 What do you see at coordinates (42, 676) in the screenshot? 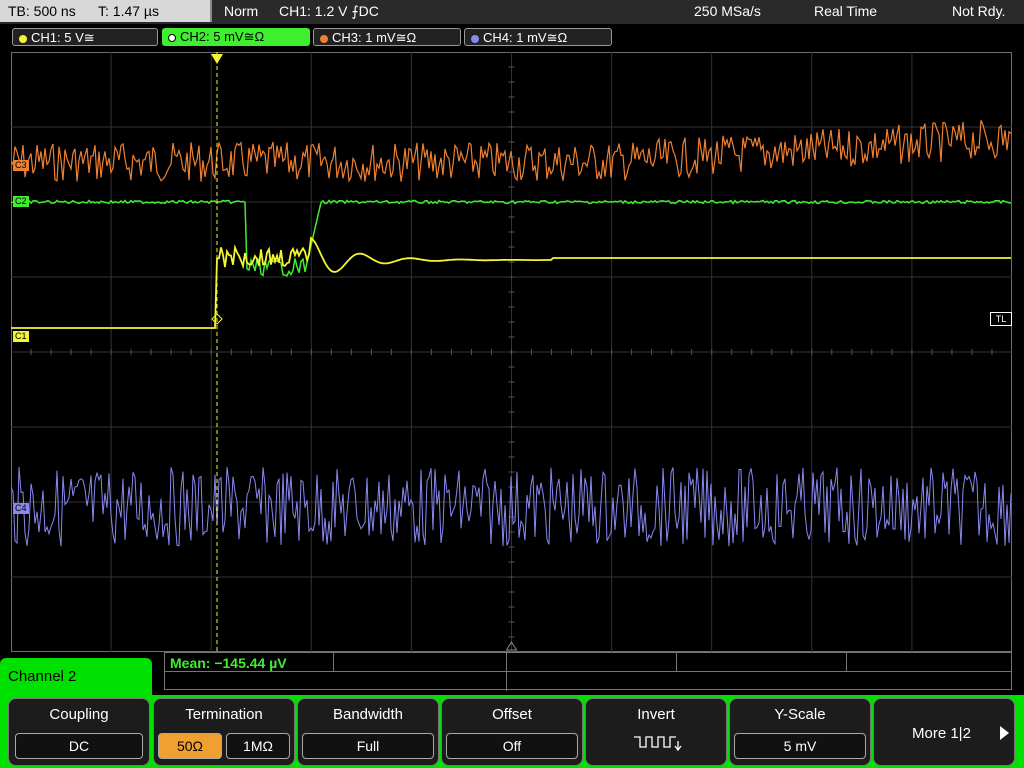
I see `menu-title: Channel 2` at bounding box center [42, 676].